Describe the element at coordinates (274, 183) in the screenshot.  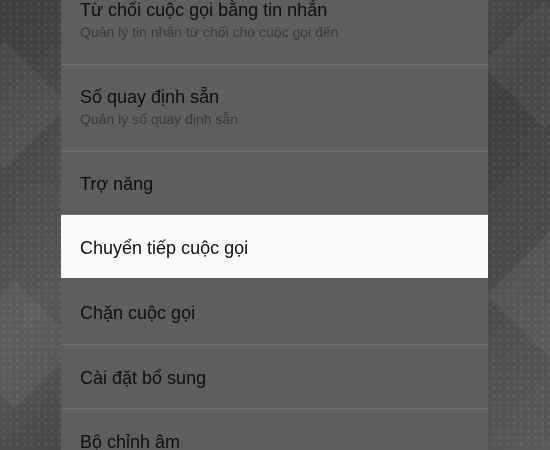
I see `list-item-accessibility: Trợ năng` at that location.